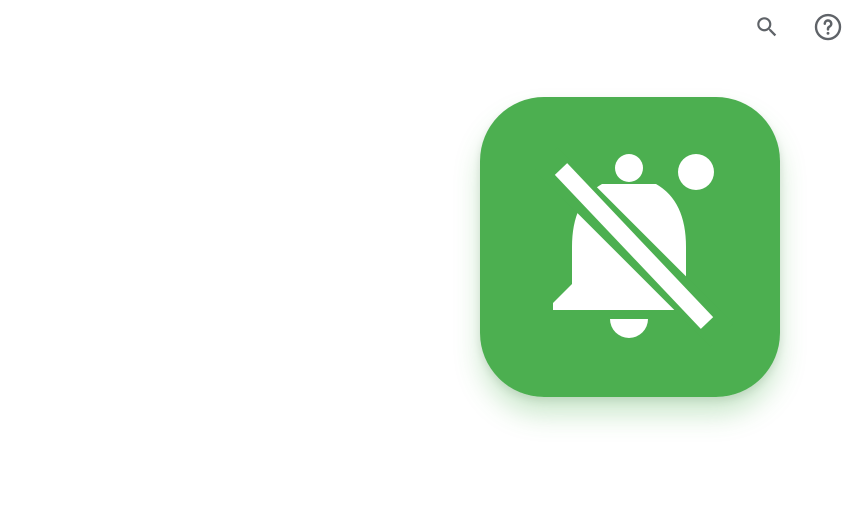  I want to click on help-circle-icon, so click(828, 27).